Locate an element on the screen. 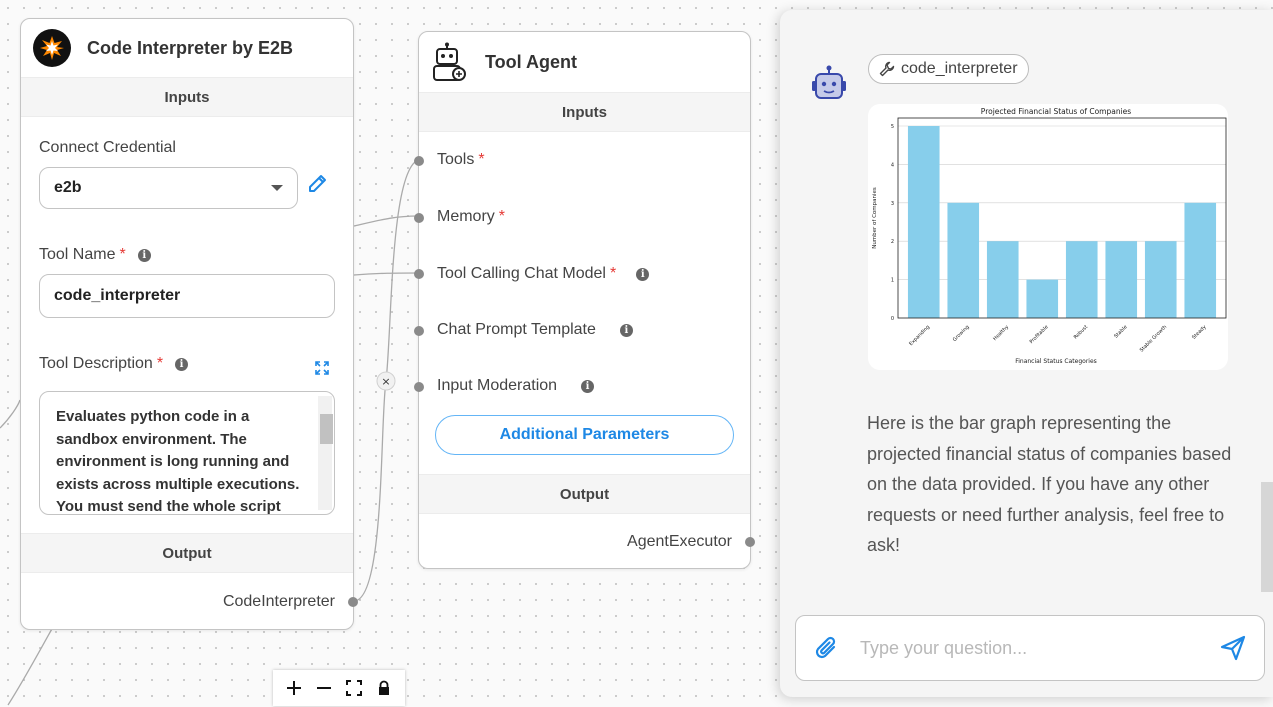  tool-description-label: Tool Description * i is located at coordinates (114, 364).